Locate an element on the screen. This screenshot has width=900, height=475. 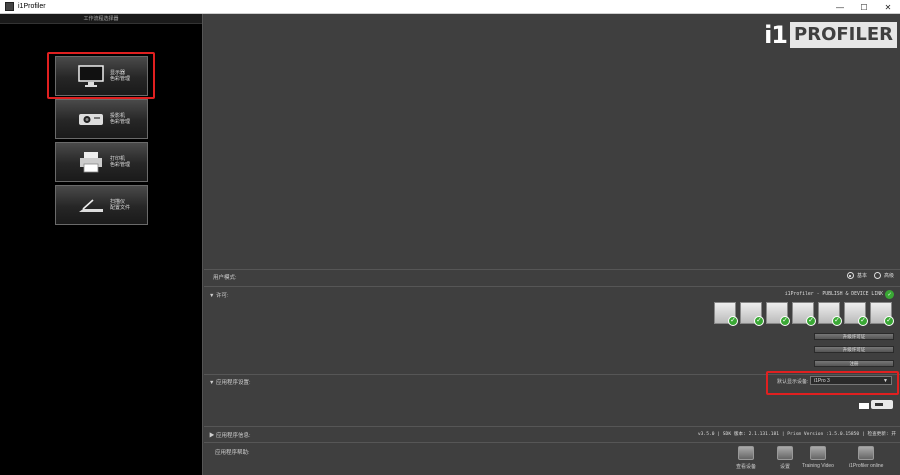
workflow-sublabel: 配置文件 is located at coordinates (120, 208).